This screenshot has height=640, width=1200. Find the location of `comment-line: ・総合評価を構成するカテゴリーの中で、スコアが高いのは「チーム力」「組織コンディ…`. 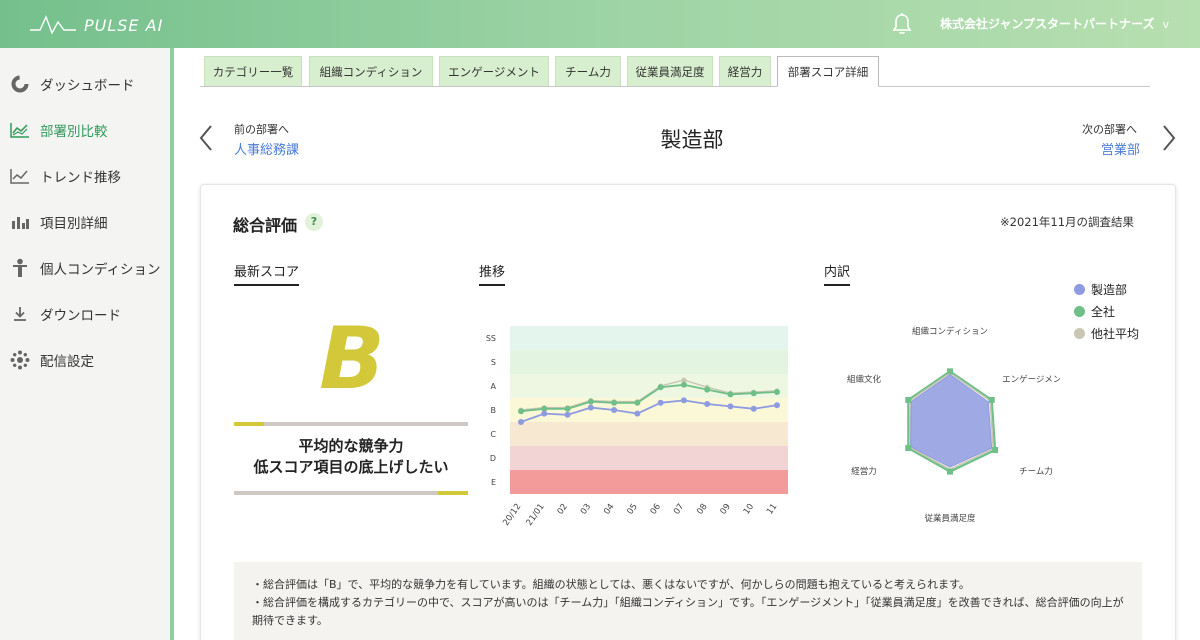

comment-line: ・総合評価を構成するカテゴリーの中で、スコアが高いのは「チーム力」「組織コンディ… is located at coordinates (688, 611).